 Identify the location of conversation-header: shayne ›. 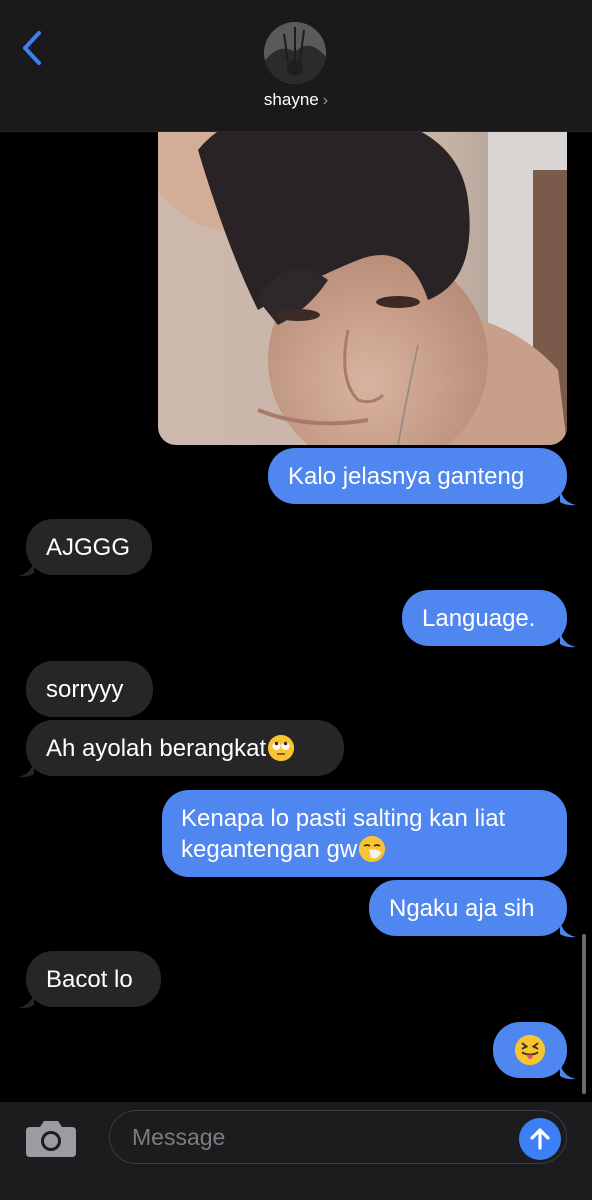
(296, 66).